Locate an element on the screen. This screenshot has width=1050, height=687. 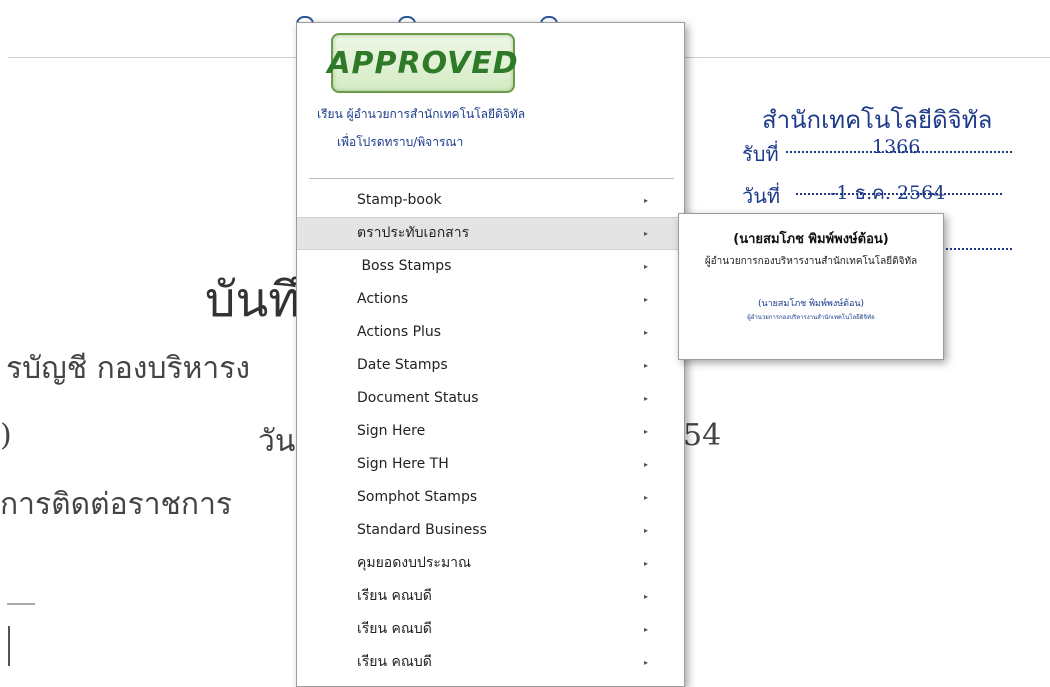
signature-stamp-name-large: (นายสมโภช พิมพ์พงษ์ต้อน) is located at coordinates (811, 238).